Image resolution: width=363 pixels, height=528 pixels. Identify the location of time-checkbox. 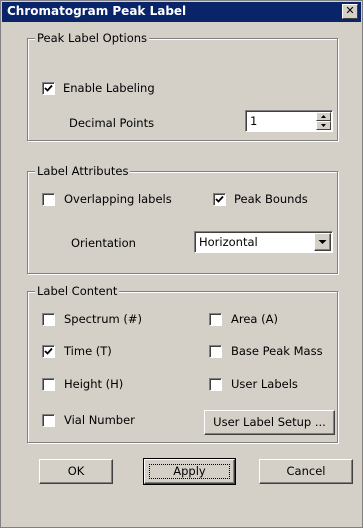
(48, 351).